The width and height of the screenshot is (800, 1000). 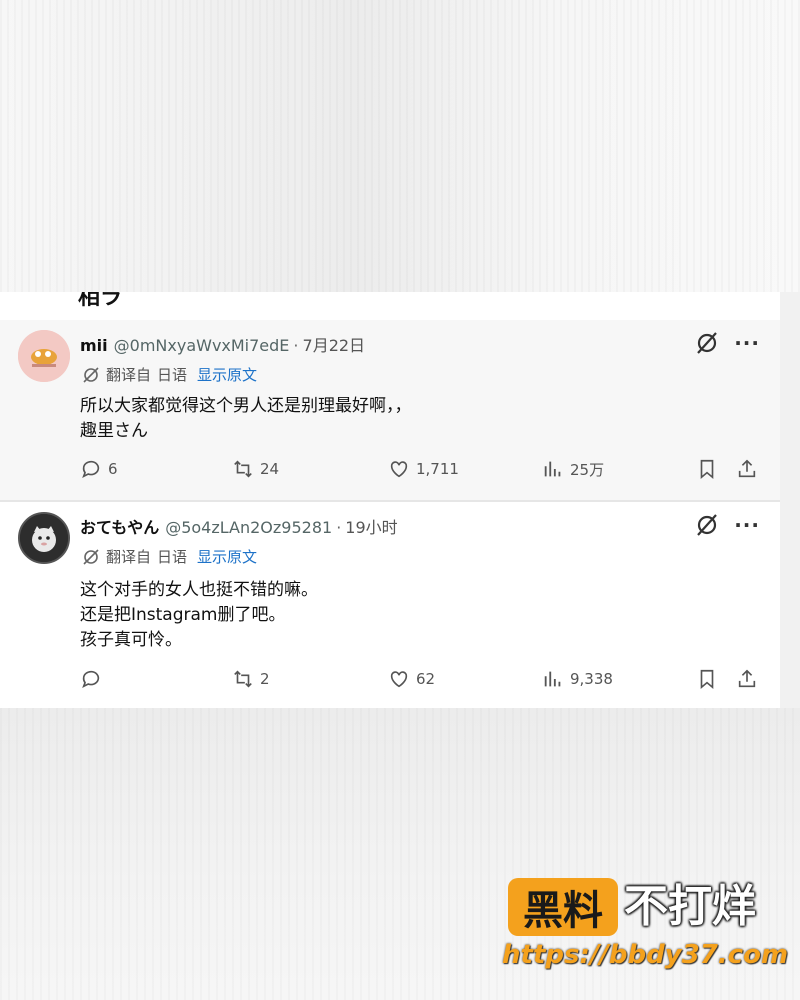 I want to click on display-name: mii, so click(x=94, y=345).